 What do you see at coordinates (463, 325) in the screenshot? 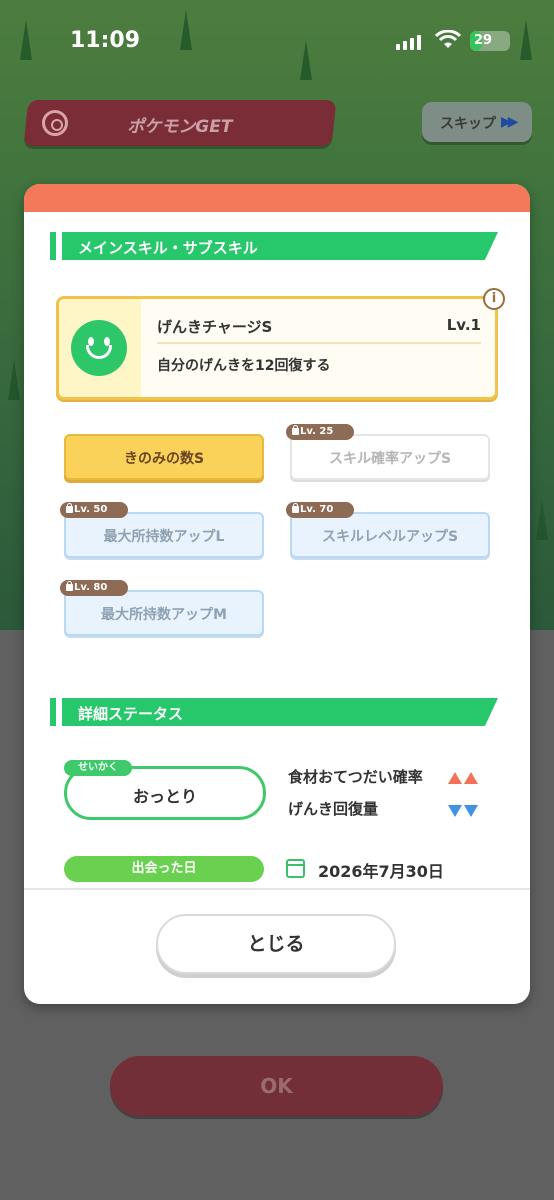
I see `main-skill-level: Lv.1` at bounding box center [463, 325].